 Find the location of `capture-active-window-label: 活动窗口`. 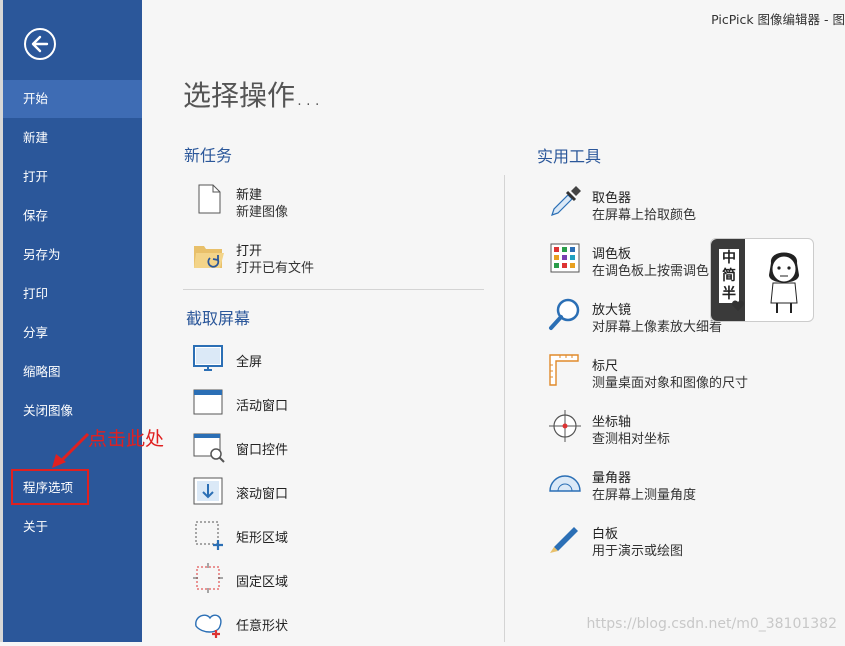

capture-active-window-label: 活动窗口 is located at coordinates (262, 406).